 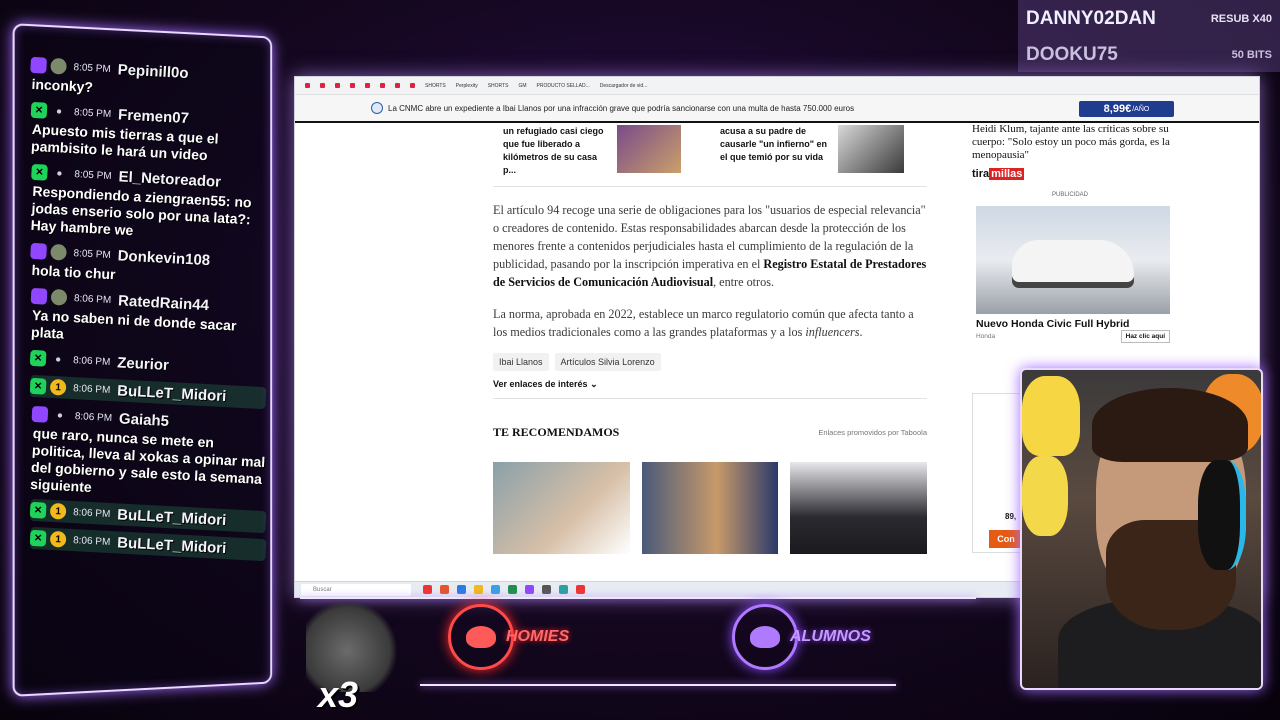 What do you see at coordinates (540, 384) in the screenshot?
I see `links-label: Ver enlaces de interés` at bounding box center [540, 384].